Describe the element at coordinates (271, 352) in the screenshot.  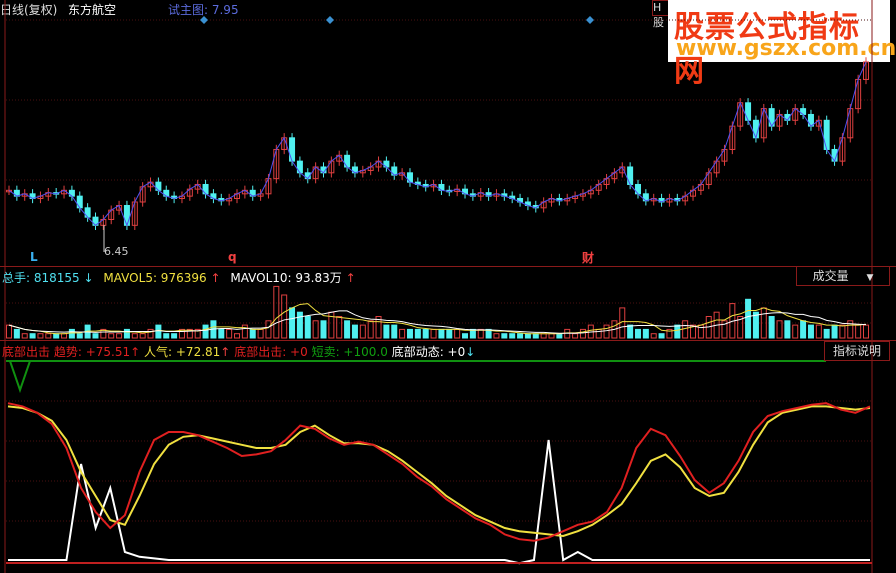
I see `bottom-attack-value: 底部出击: +0` at that location.